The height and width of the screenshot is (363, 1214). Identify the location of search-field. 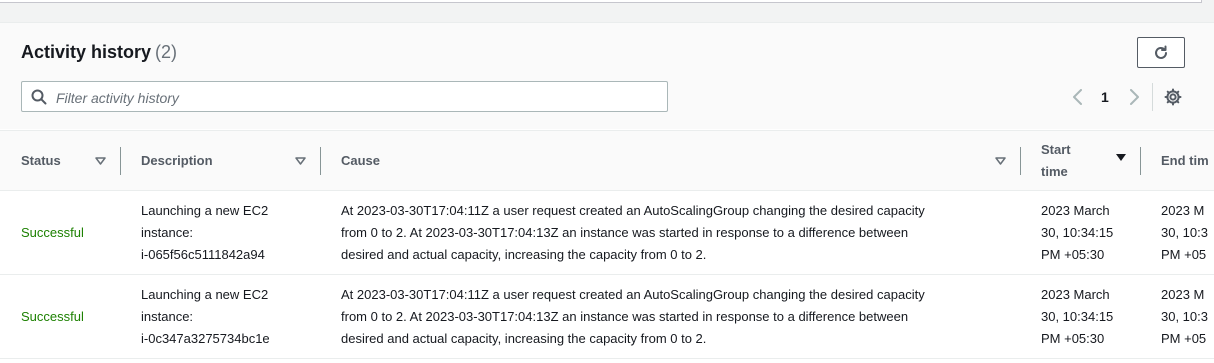
(344, 97).